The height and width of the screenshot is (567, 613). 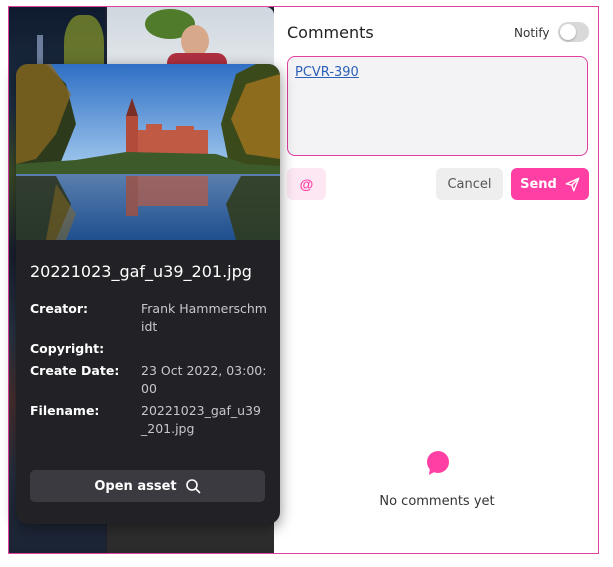 What do you see at coordinates (438, 463) in the screenshot?
I see `comment-bubble-icon` at bounding box center [438, 463].